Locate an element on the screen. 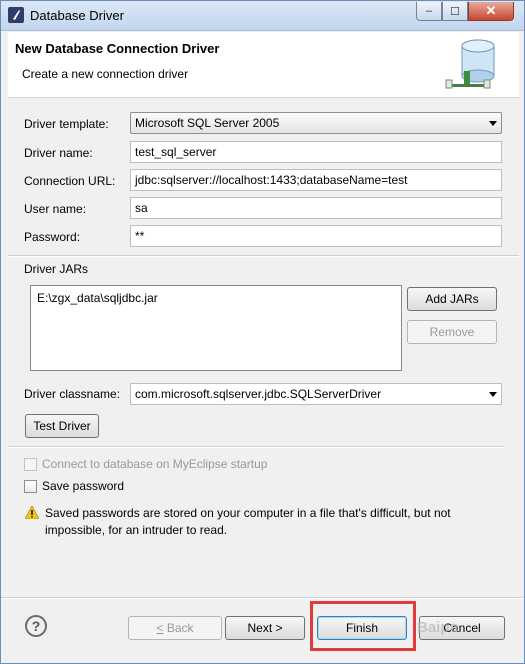 The width and height of the screenshot is (525, 664). user-name-input: sa is located at coordinates (316, 208).